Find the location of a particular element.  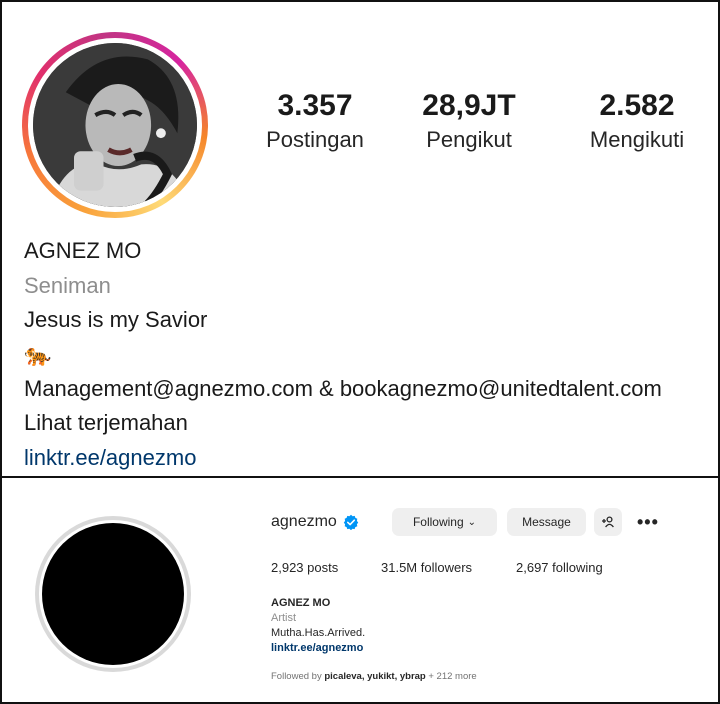

profile-category: Seniman is located at coordinates (67, 285).